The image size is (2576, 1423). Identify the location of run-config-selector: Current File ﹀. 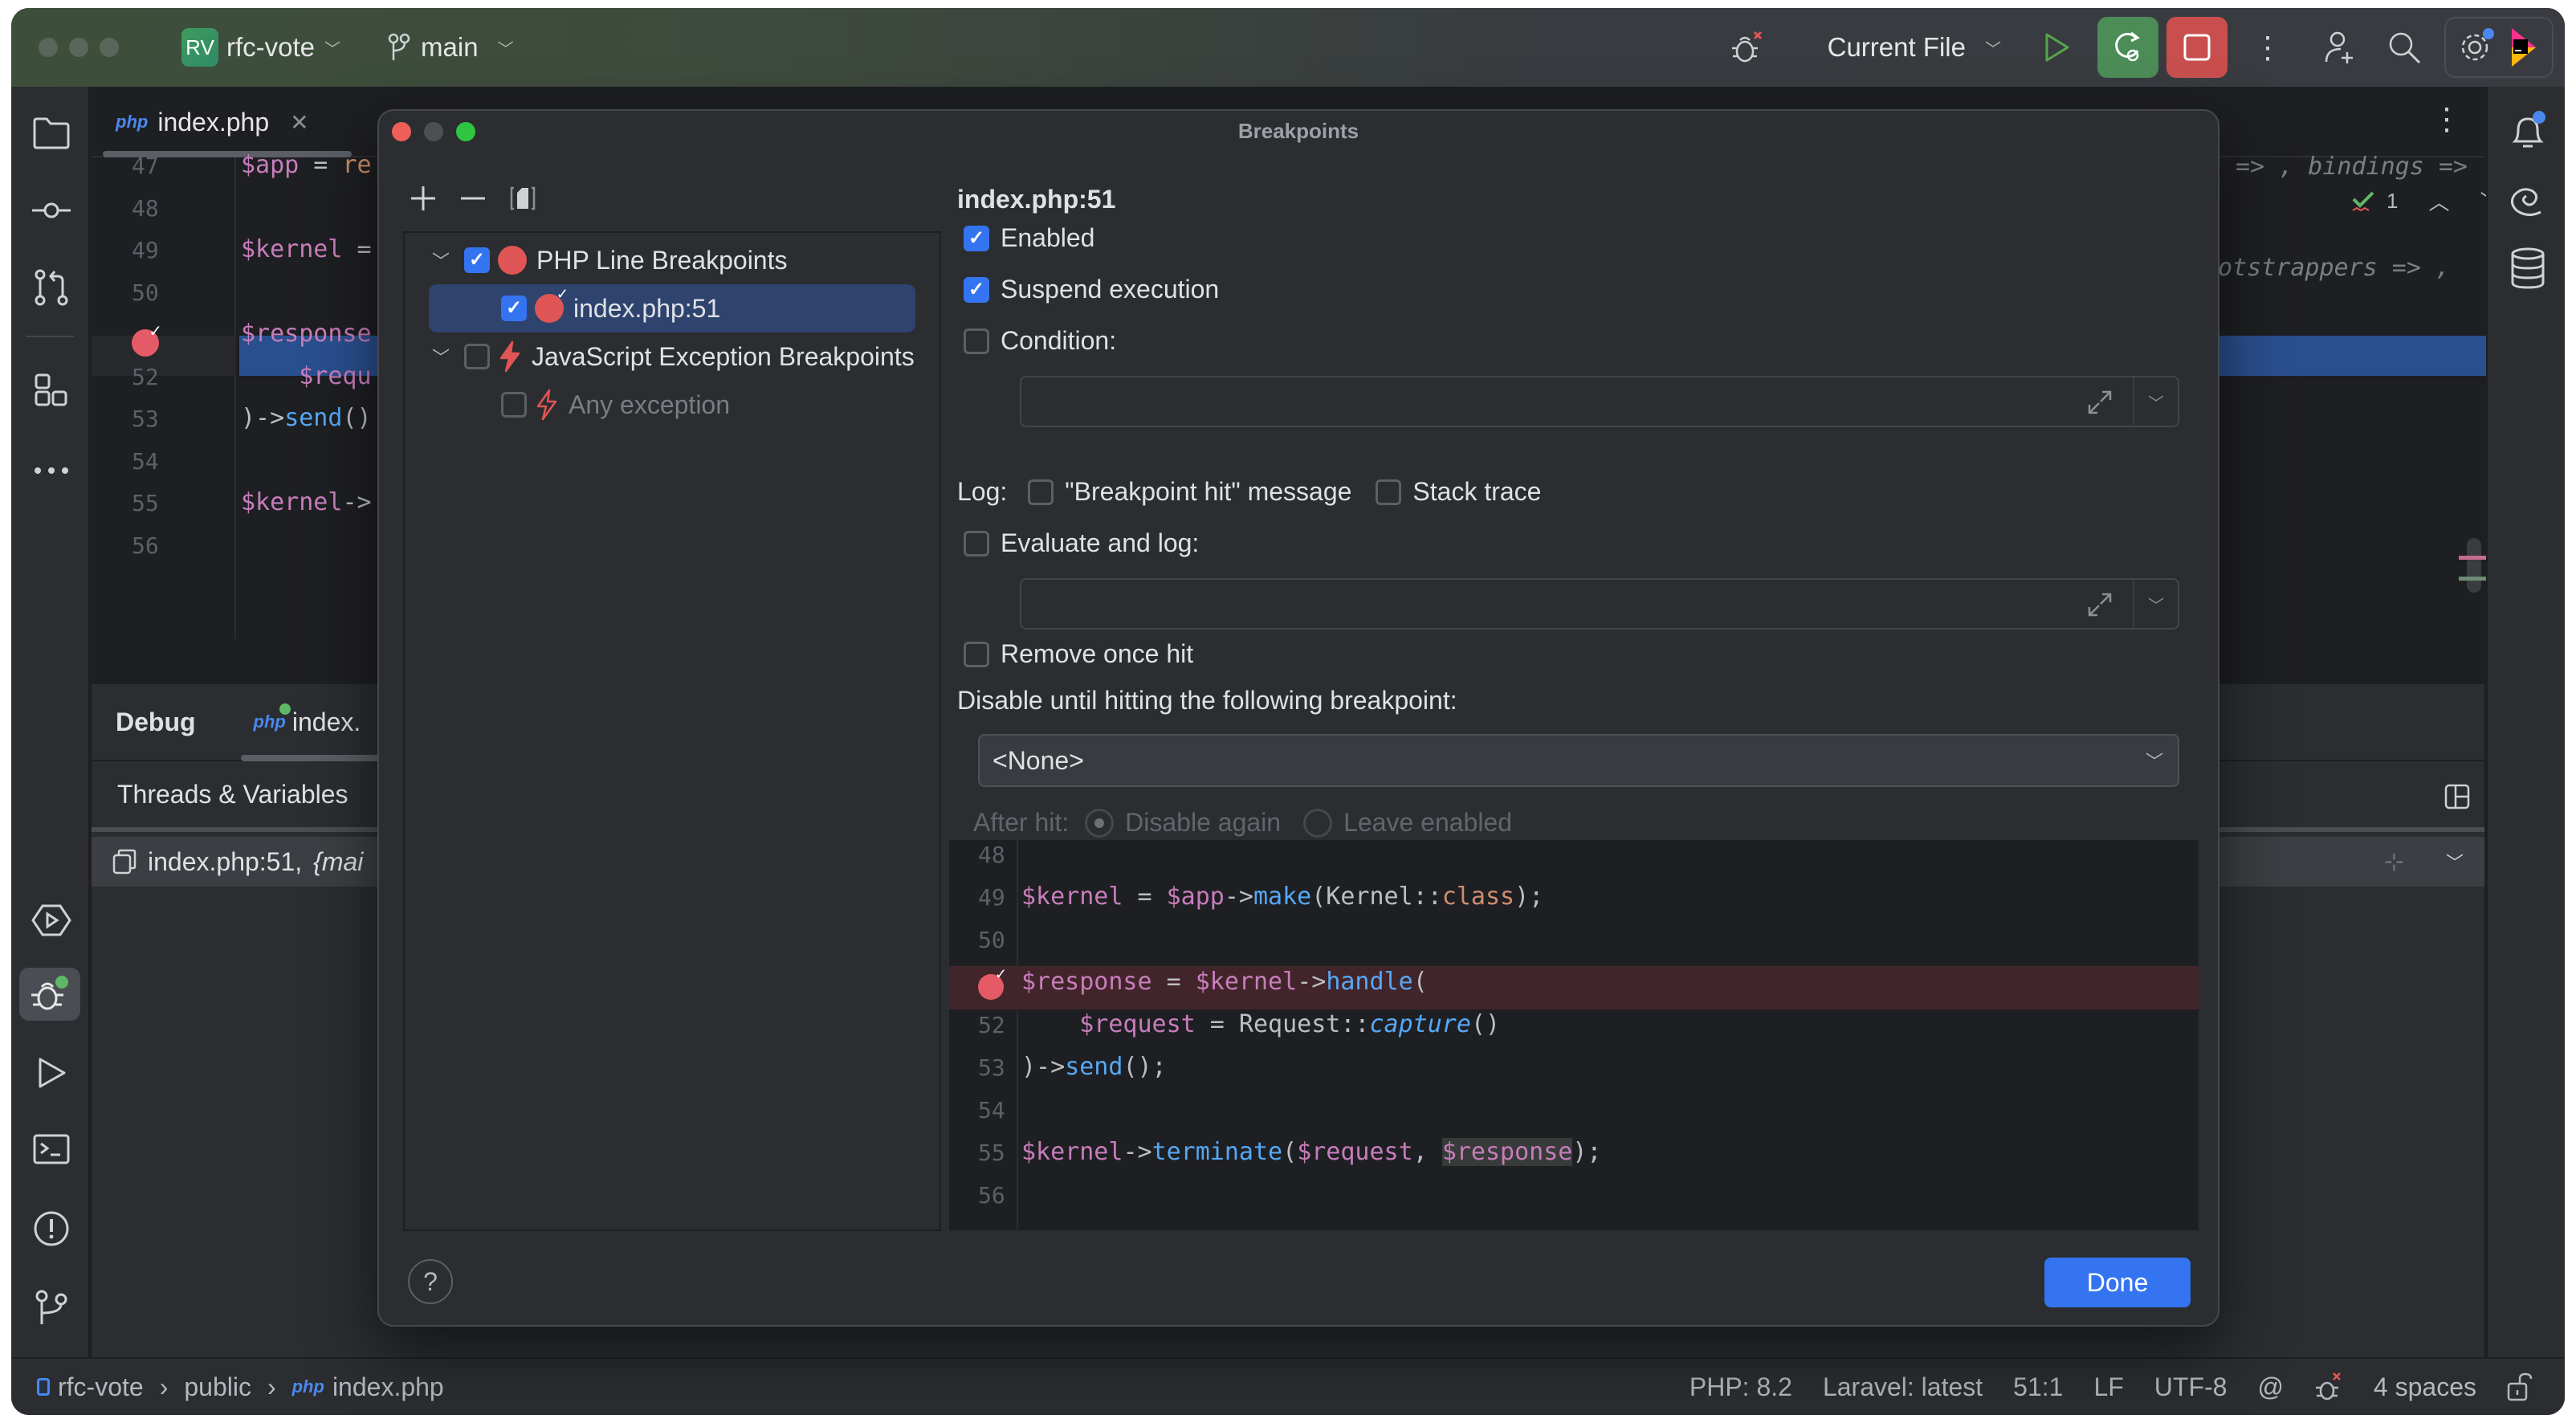
(1914, 47).